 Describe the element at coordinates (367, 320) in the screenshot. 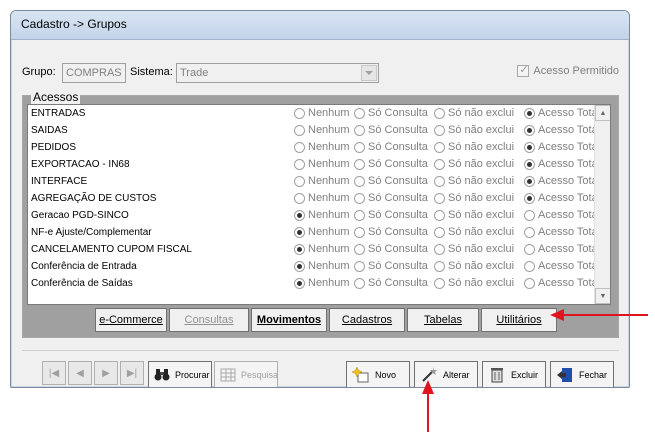

I see `tab-cadastros: Cadastros` at that location.